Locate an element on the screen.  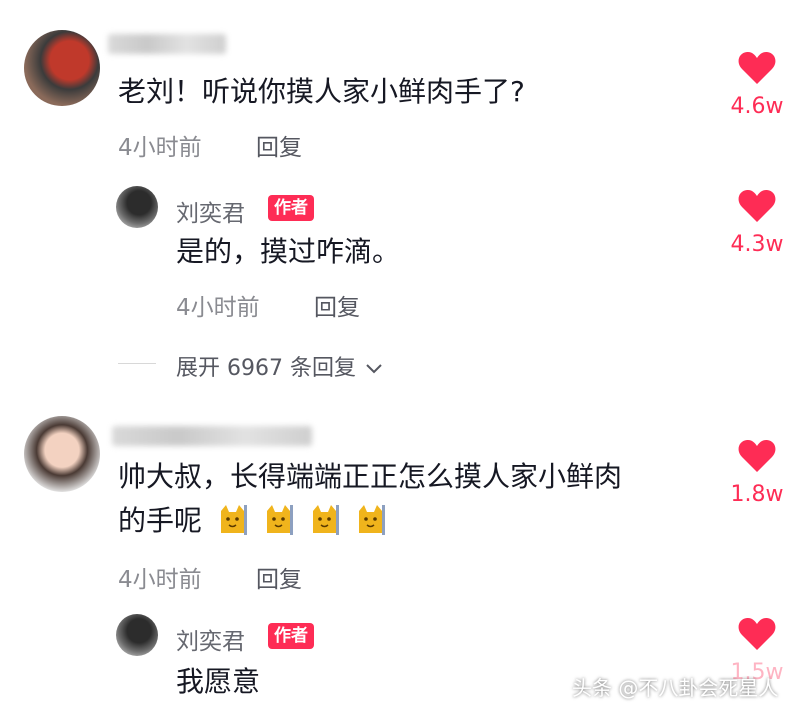
comment-text-line2: 的手呢 is located at coordinates (160, 520).